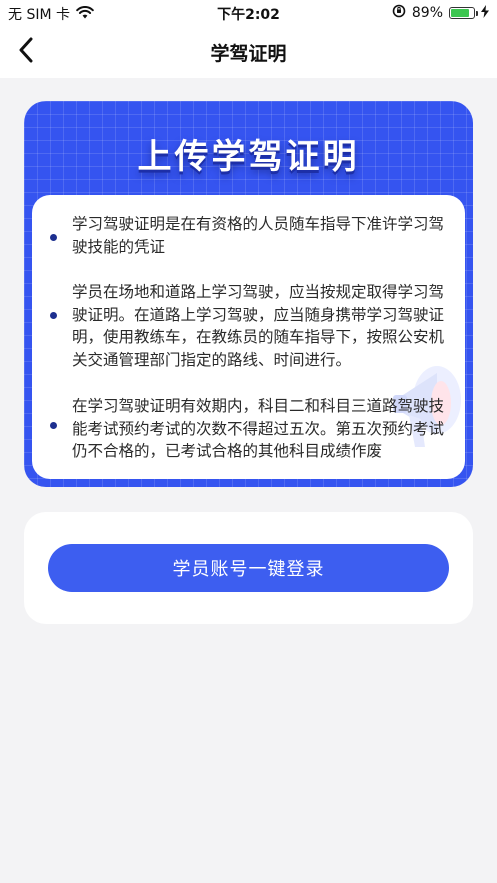 Image resolution: width=497 pixels, height=883 pixels. Describe the element at coordinates (485, 13) in the screenshot. I see `charging-icon` at that location.